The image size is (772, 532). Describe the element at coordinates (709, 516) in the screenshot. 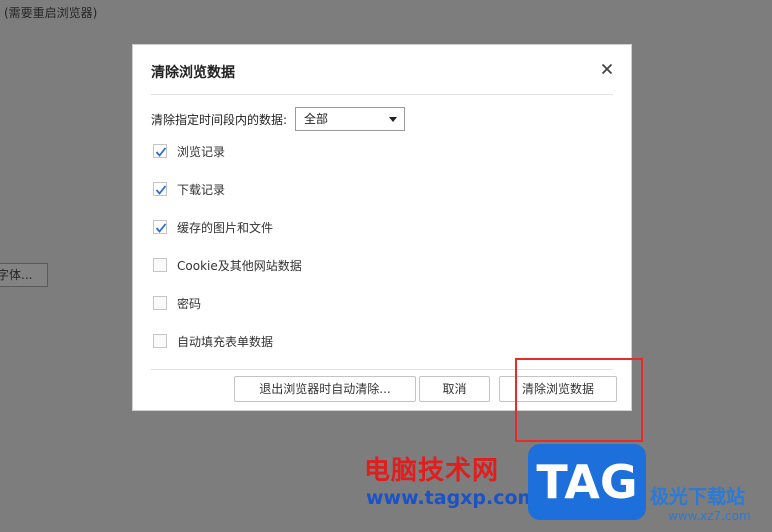

I see `watermark-side-url: www.xz7.com` at that location.